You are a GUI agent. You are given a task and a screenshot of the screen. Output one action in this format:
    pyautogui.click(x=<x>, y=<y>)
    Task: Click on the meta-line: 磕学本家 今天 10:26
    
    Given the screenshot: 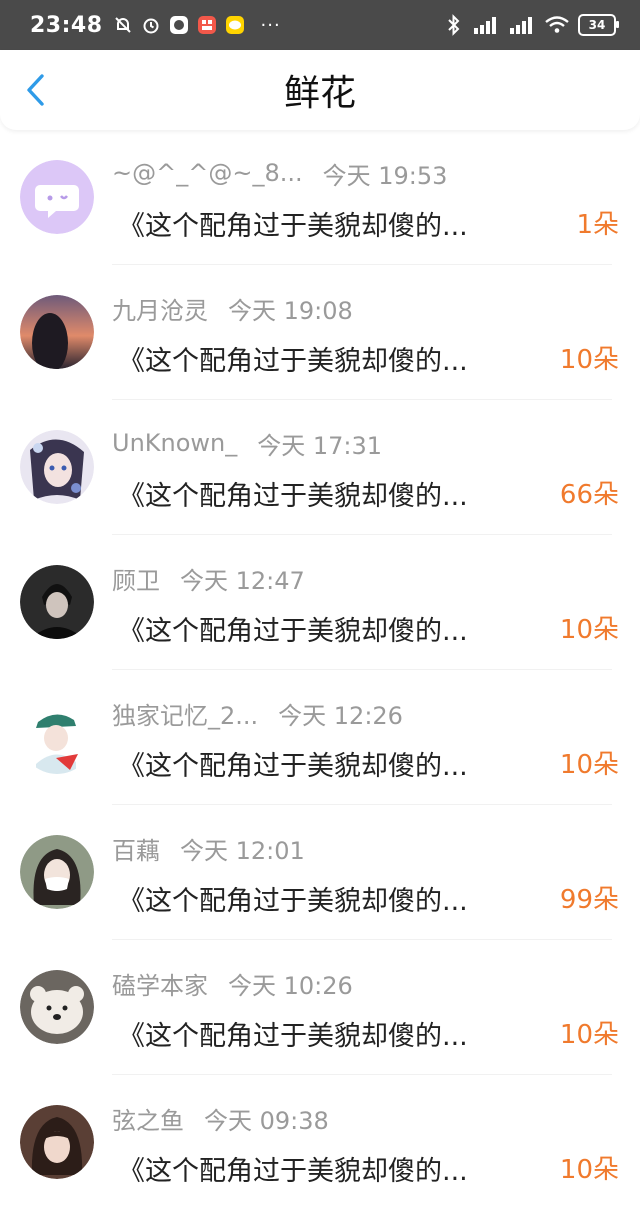 What is the action you would take?
    pyautogui.click(x=232, y=983)
    